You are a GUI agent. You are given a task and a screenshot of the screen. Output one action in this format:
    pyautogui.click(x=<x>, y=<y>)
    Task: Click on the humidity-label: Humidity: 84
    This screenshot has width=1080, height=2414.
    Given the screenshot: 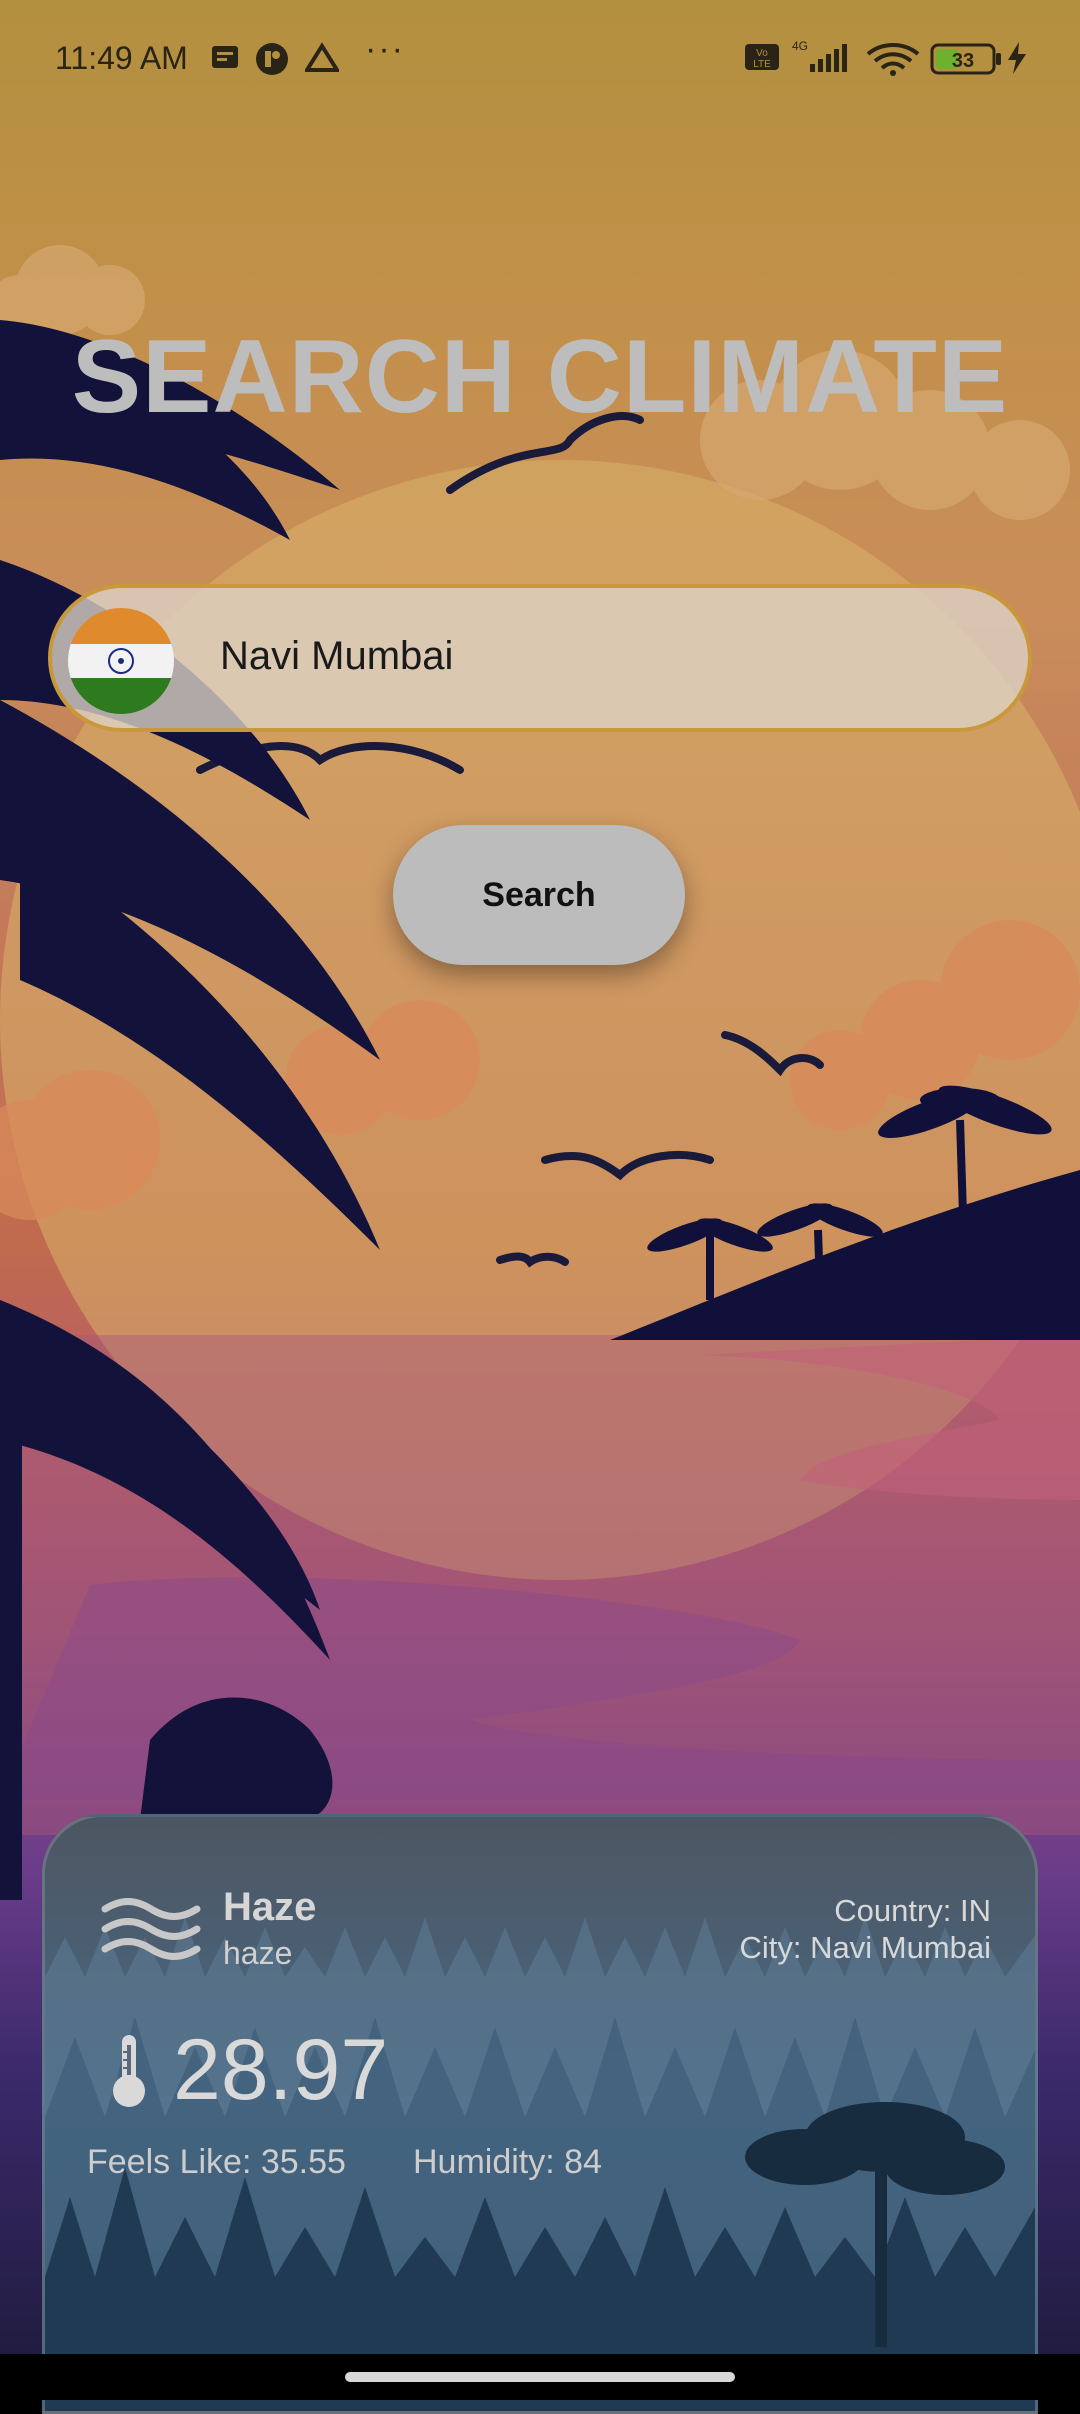 What is the action you would take?
    pyautogui.click(x=507, y=2162)
    